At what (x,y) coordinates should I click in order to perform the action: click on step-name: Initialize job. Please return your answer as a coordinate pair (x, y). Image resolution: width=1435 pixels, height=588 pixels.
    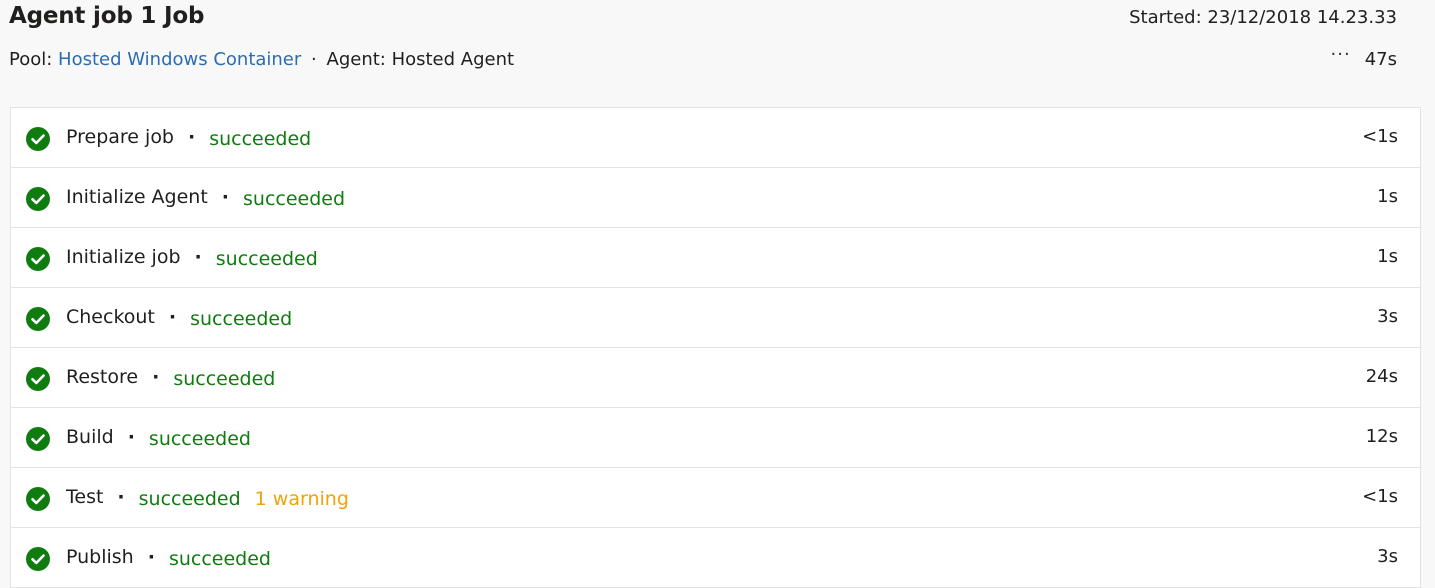
    Looking at the image, I should click on (123, 257).